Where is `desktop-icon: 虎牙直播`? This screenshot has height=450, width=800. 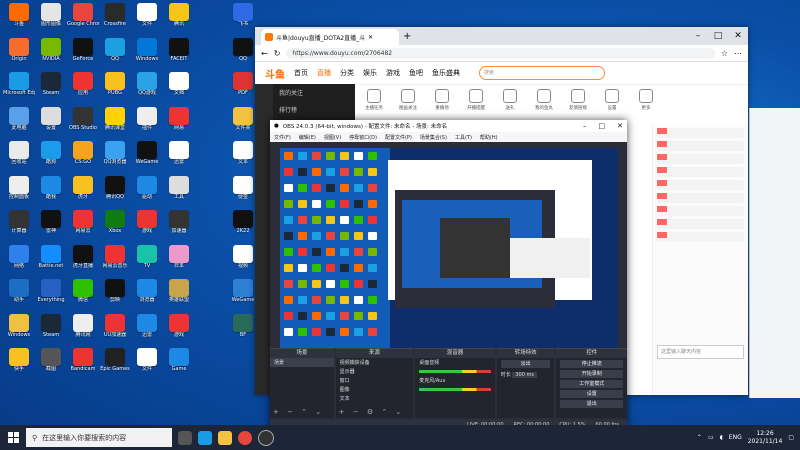 desktop-icon: 虎牙直播 is located at coordinates (83, 259).